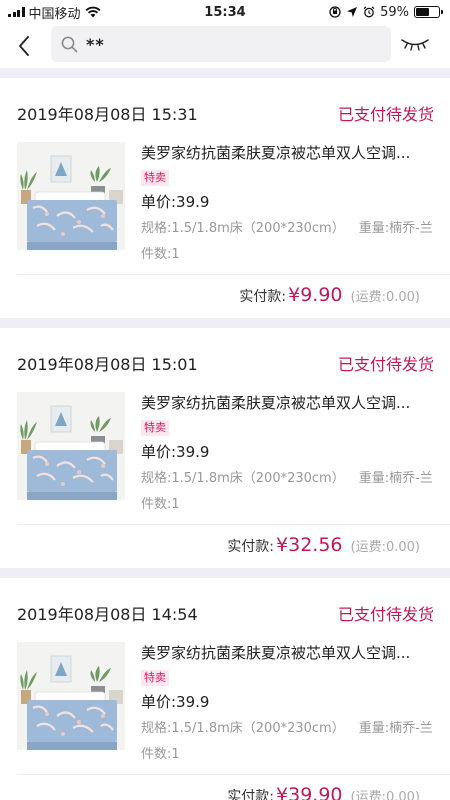 This screenshot has height=800, width=450. I want to click on orientation-lock-icon, so click(335, 12).